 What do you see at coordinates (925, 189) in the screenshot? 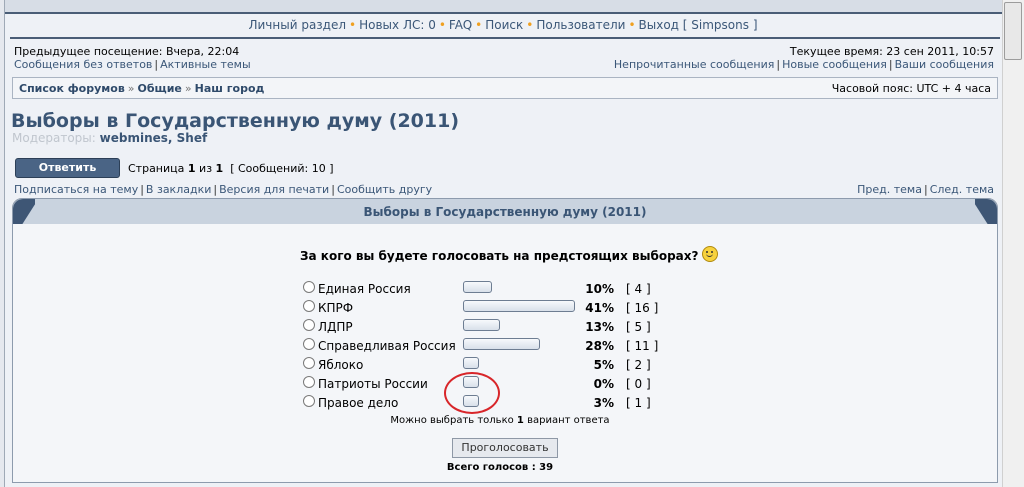
I see `topic-nav: Пред. тема | След. тема` at bounding box center [925, 189].